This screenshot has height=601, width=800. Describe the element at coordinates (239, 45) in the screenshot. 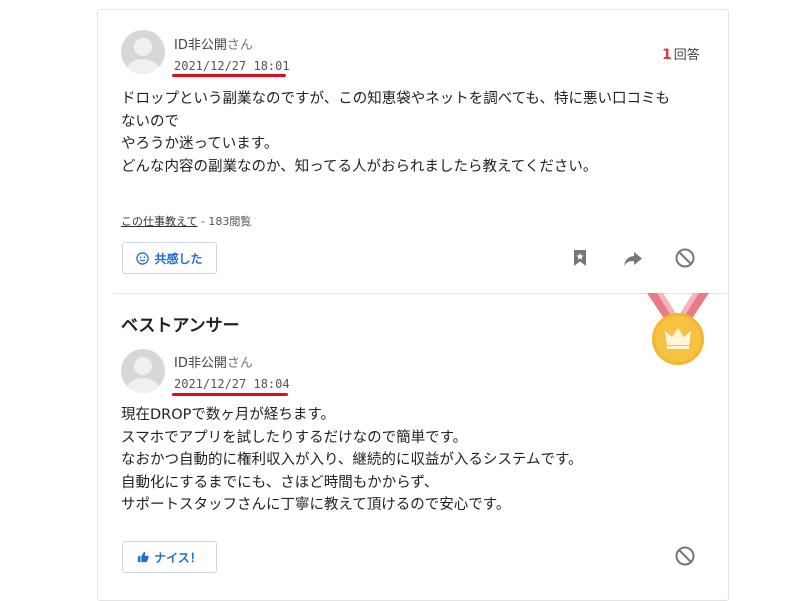

I see `question-username-suffix: さん` at that location.